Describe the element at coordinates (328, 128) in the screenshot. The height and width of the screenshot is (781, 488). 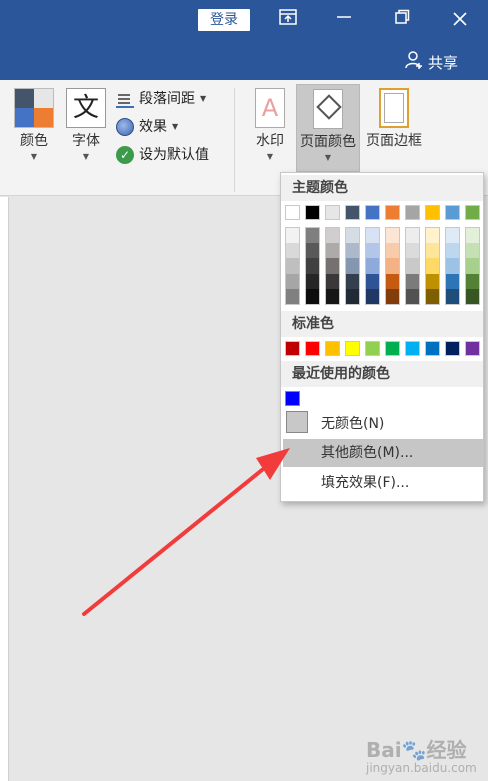
I see `page-color-button: 页面颜色 ▼` at that location.